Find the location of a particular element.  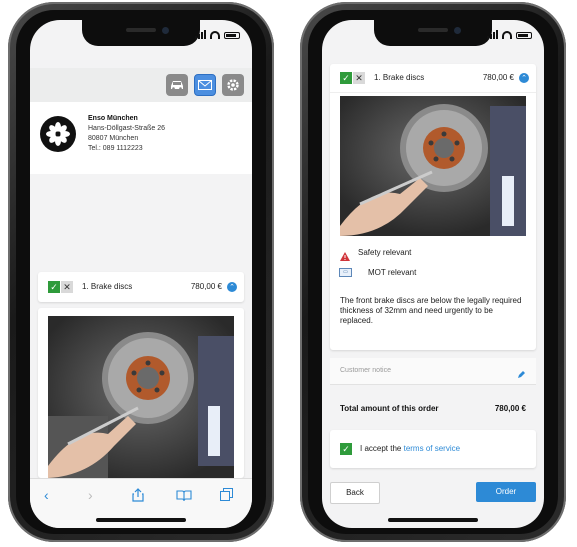

company-street: Hans-Döllgast-Straße 26 is located at coordinates (127, 128).